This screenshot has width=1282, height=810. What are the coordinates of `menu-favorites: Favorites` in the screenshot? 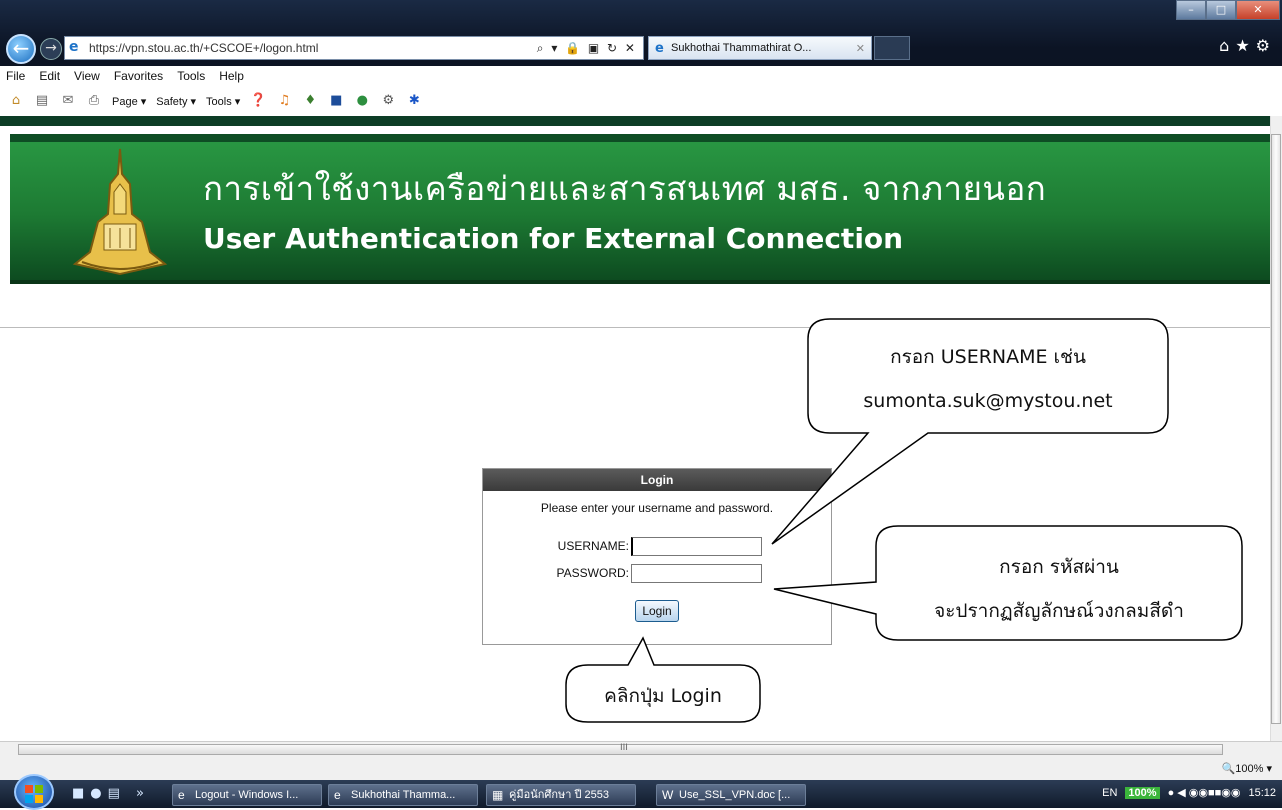 It's located at (138, 76).